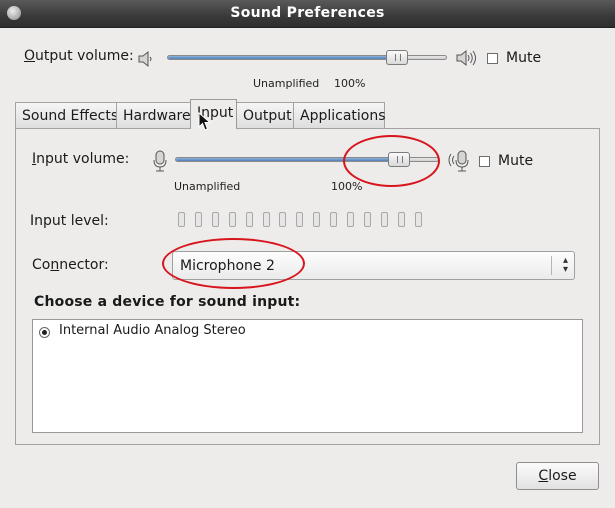  What do you see at coordinates (484, 161) in the screenshot?
I see `input-mute-checkbox` at bounding box center [484, 161].